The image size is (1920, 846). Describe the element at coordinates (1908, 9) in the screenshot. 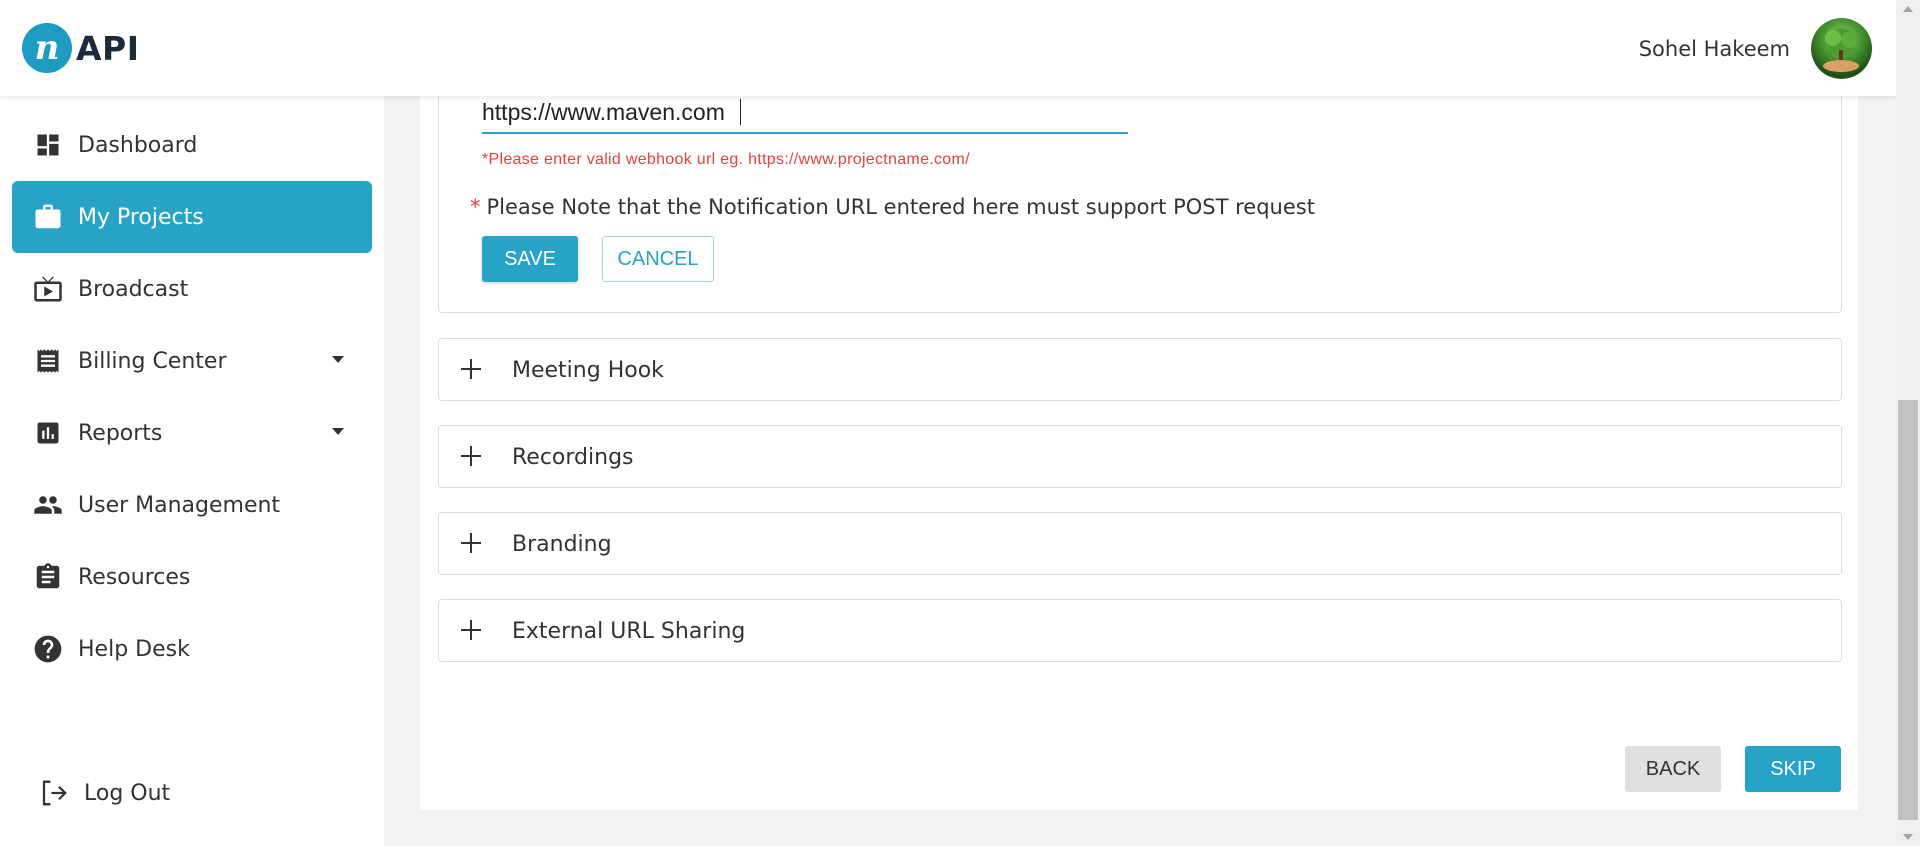

I see `scroll-up-icon` at that location.